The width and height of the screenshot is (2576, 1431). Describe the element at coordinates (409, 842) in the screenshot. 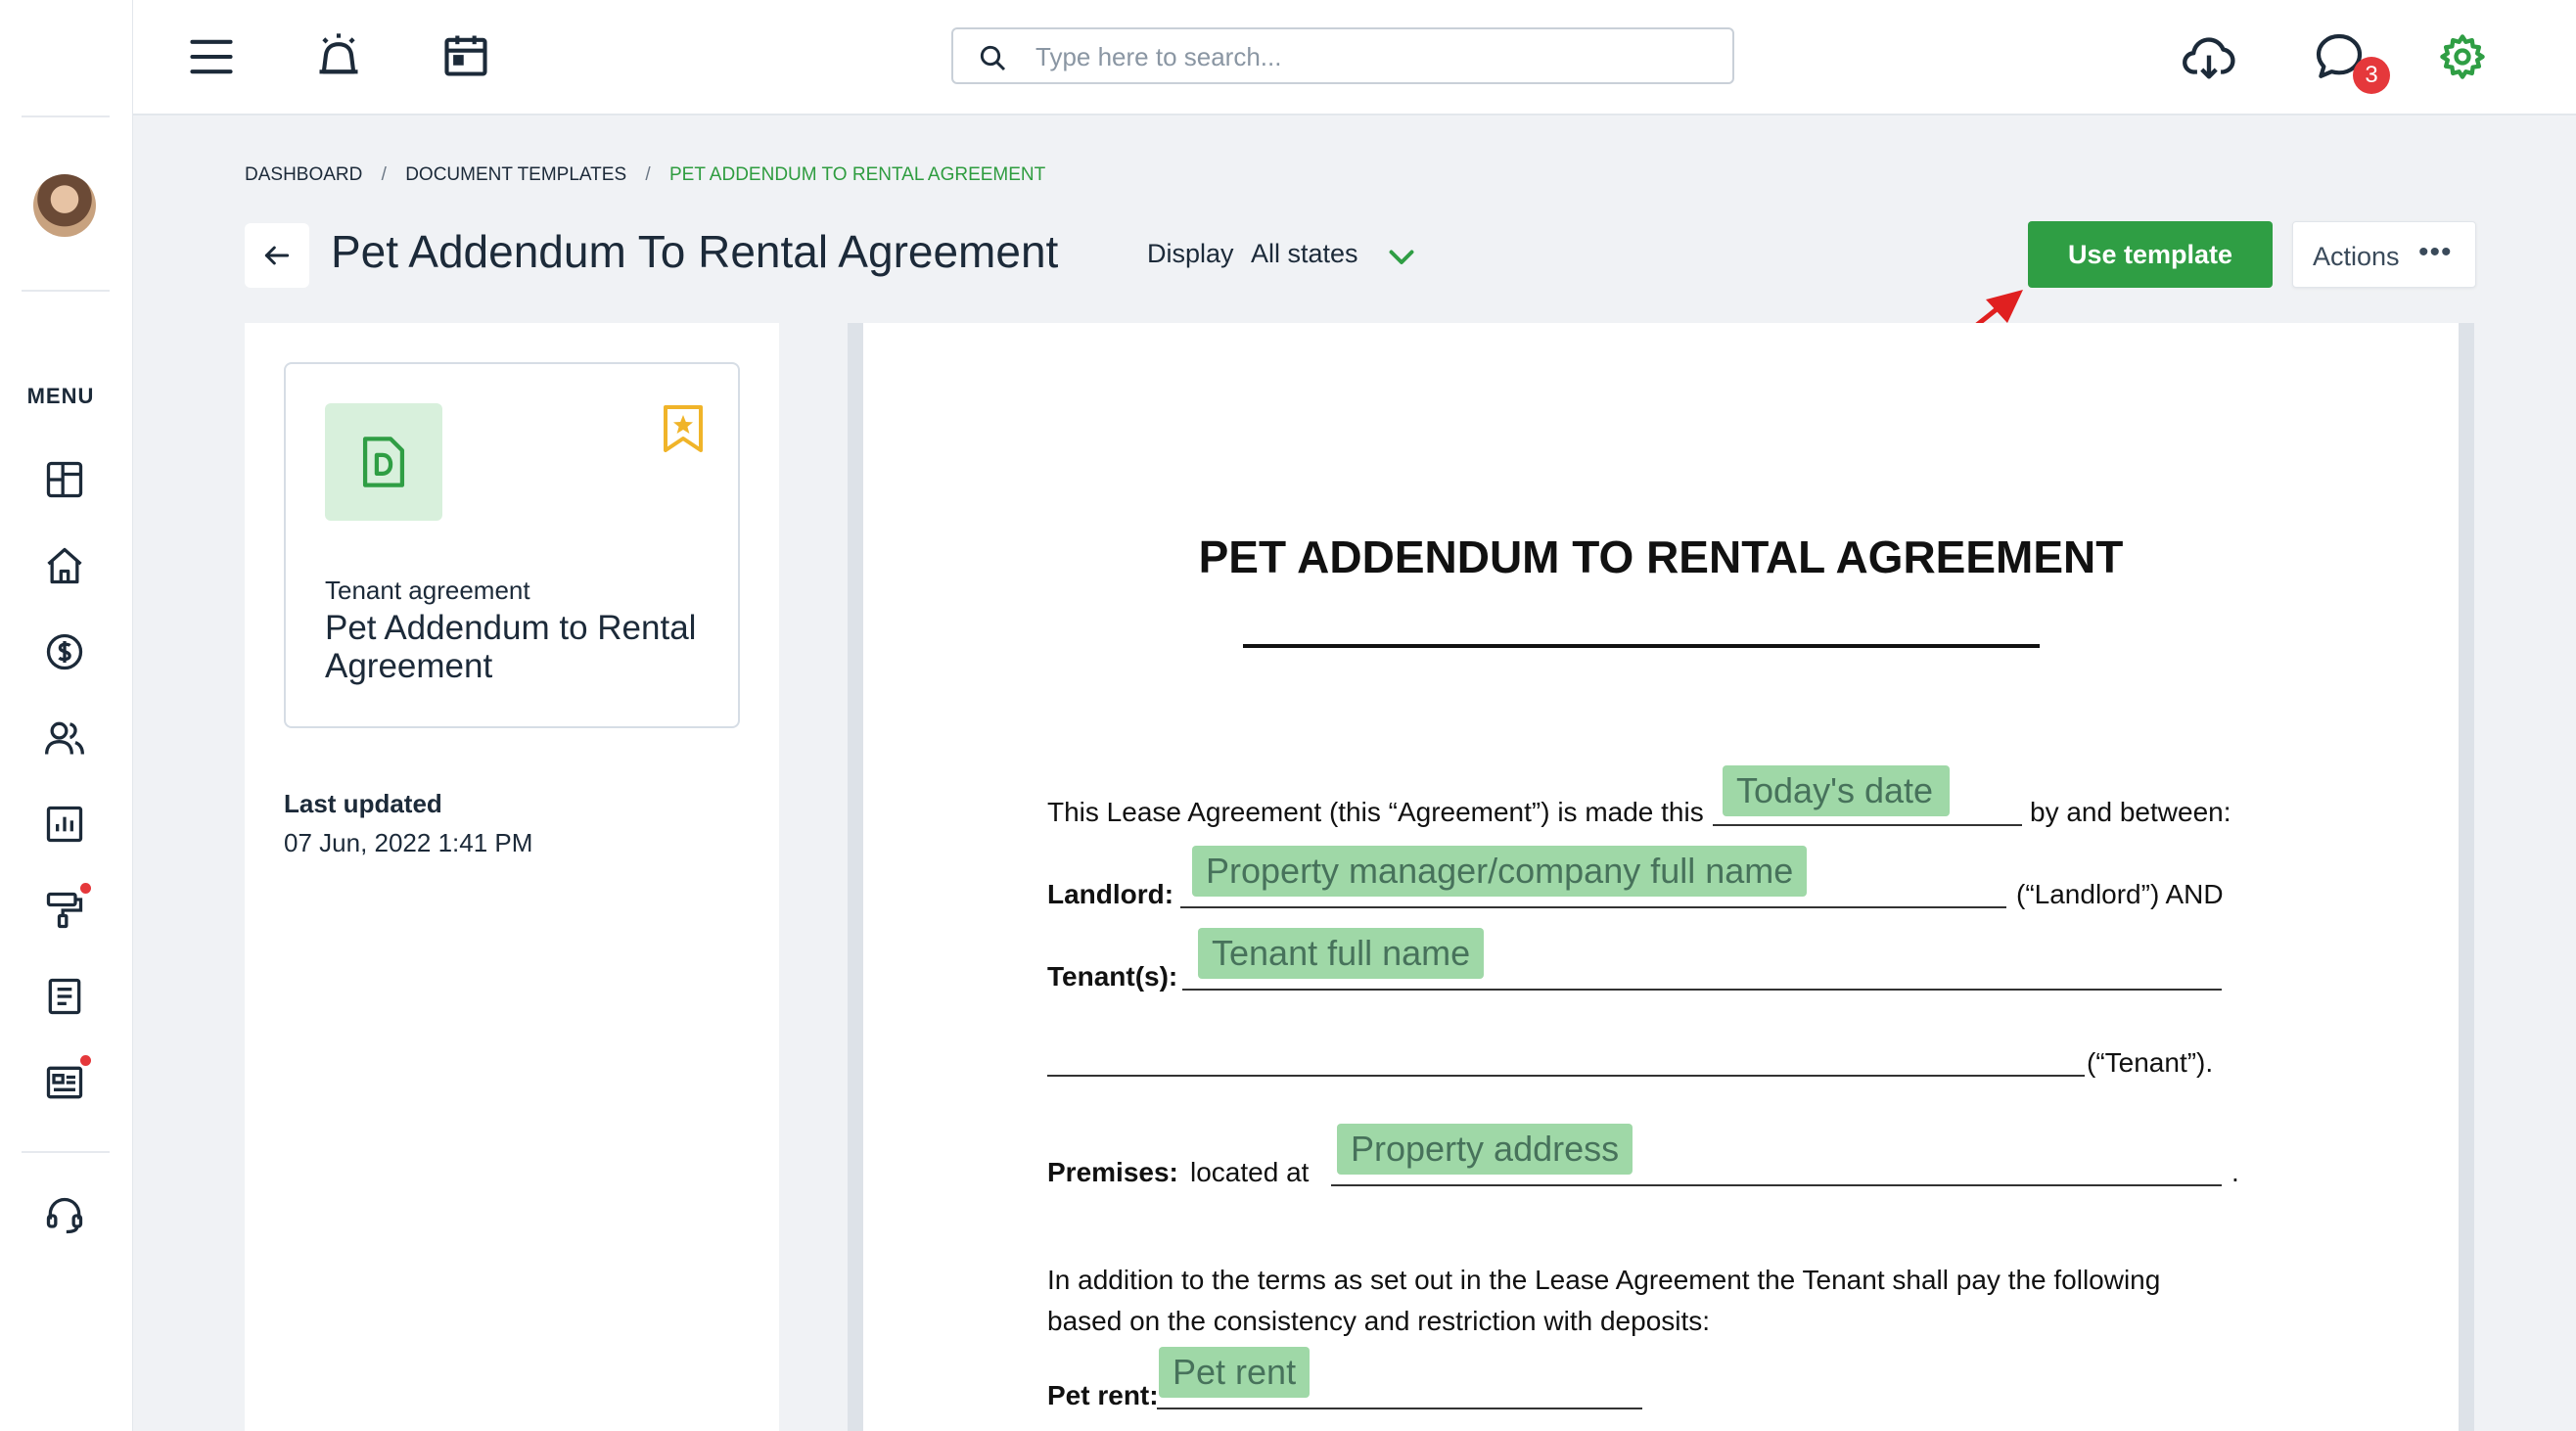

I see `last-updated-value: 07 Jun, 2022 1:41 PM` at that location.